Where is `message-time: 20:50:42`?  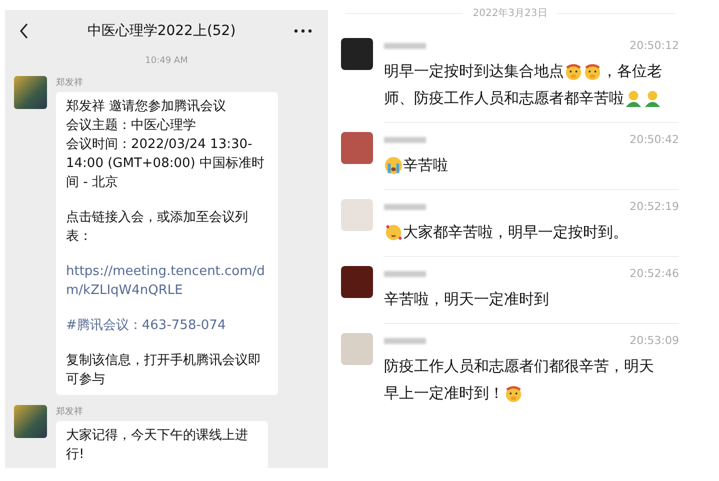 message-time: 20:50:42 is located at coordinates (654, 139).